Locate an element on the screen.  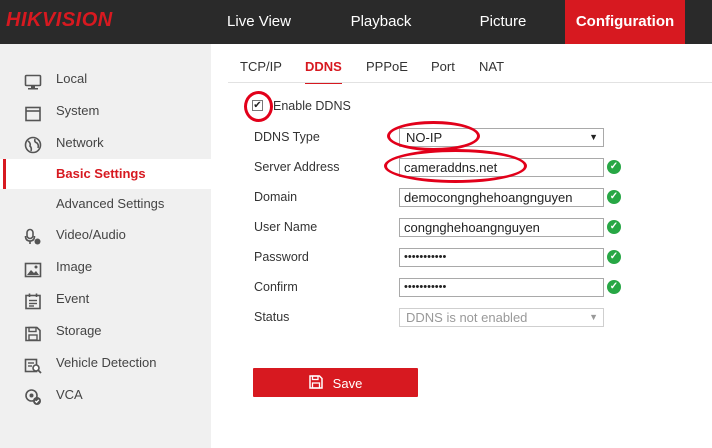
save-icon is located at coordinates (315, 384).